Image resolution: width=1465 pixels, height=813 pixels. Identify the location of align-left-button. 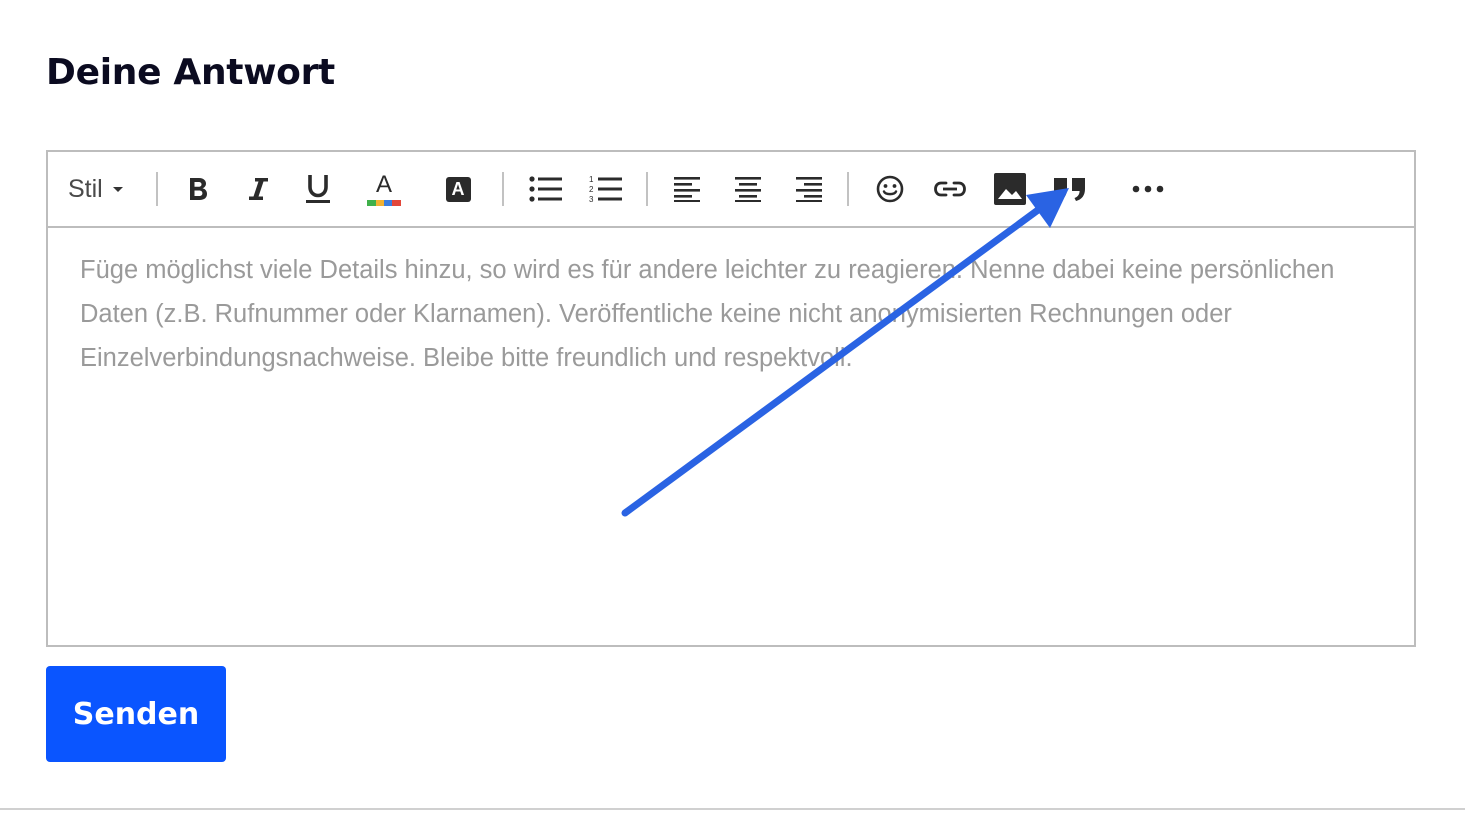
(688, 189).